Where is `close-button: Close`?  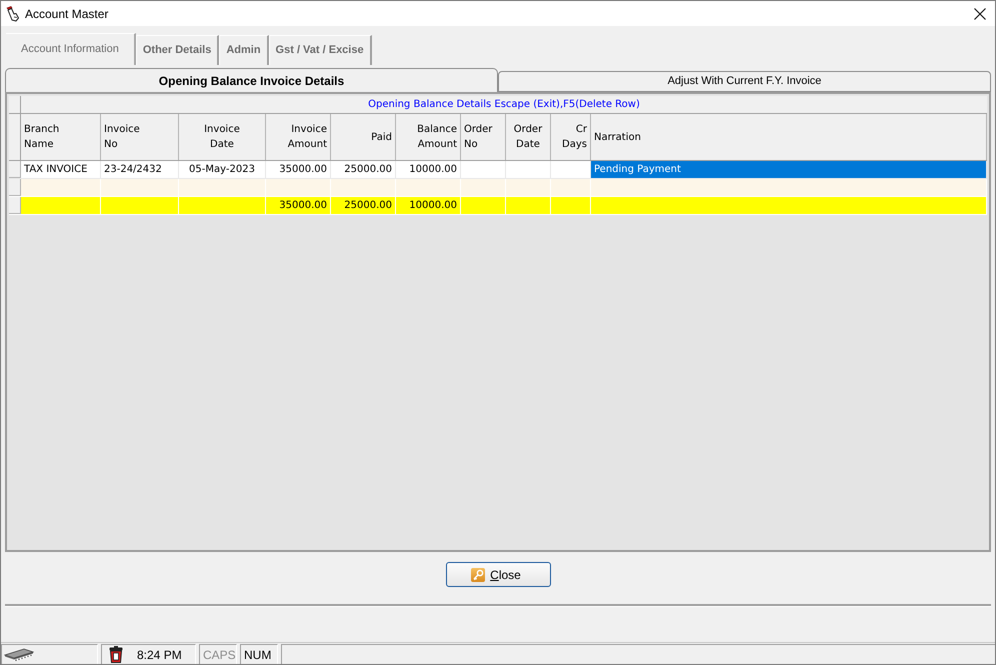
close-button: Close is located at coordinates (498, 574).